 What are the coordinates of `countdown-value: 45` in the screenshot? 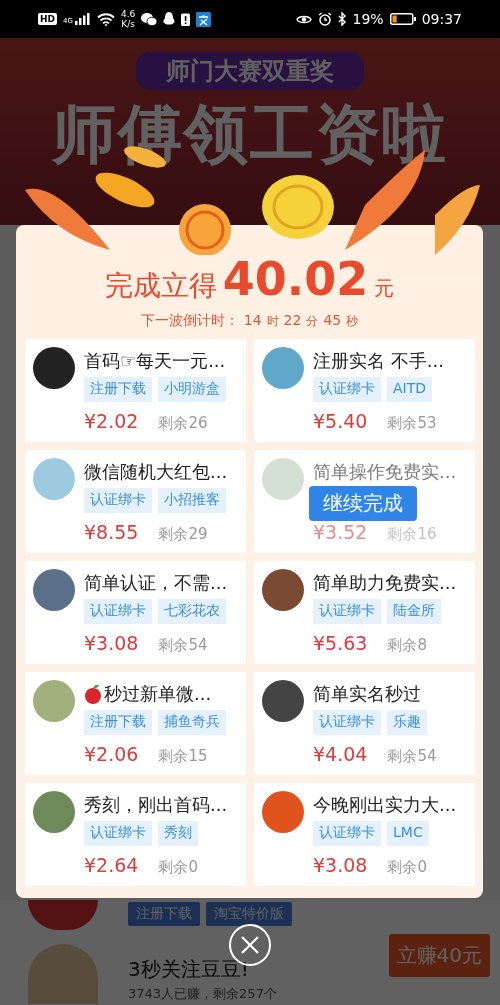 It's located at (332, 320).